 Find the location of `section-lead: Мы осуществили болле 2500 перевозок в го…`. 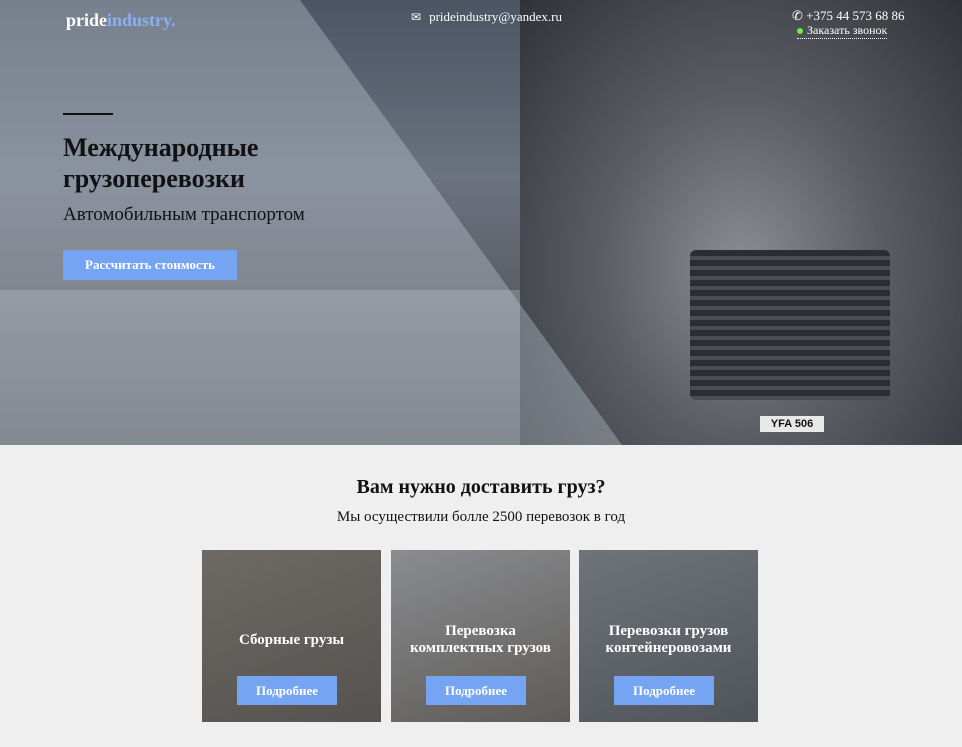

section-lead: Мы осуществили болле 2500 перевозок в го… is located at coordinates (481, 517).